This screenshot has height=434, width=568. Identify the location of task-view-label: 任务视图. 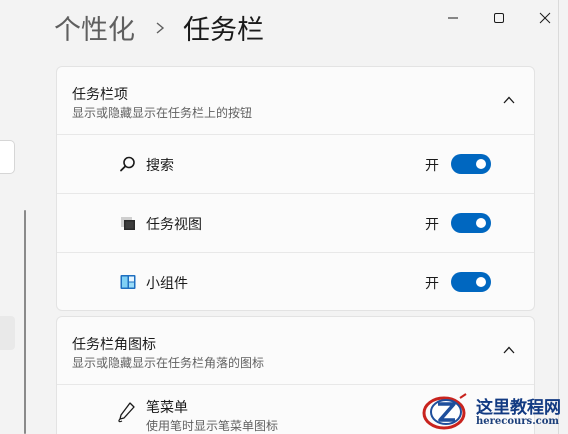
(174, 225).